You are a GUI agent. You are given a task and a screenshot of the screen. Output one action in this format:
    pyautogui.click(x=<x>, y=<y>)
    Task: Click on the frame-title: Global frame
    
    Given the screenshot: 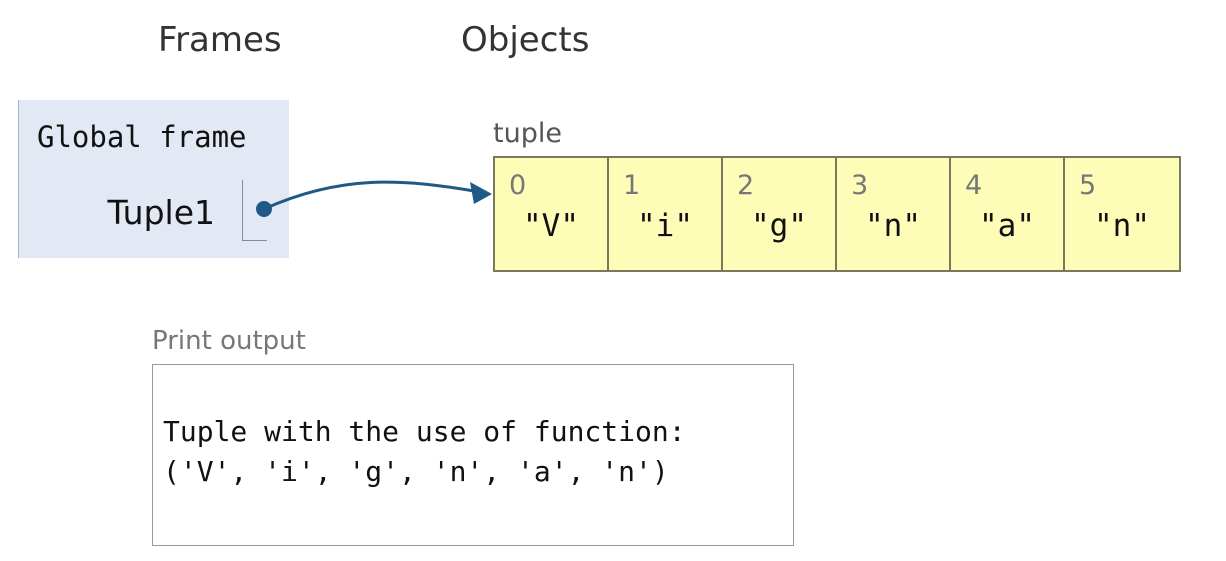 What is the action you would take?
    pyautogui.click(x=142, y=137)
    